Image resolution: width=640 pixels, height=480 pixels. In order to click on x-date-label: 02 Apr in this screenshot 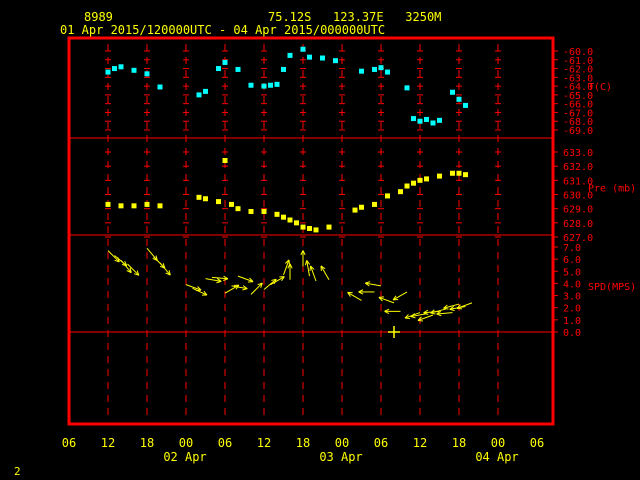, I will do `click(184, 457)`.